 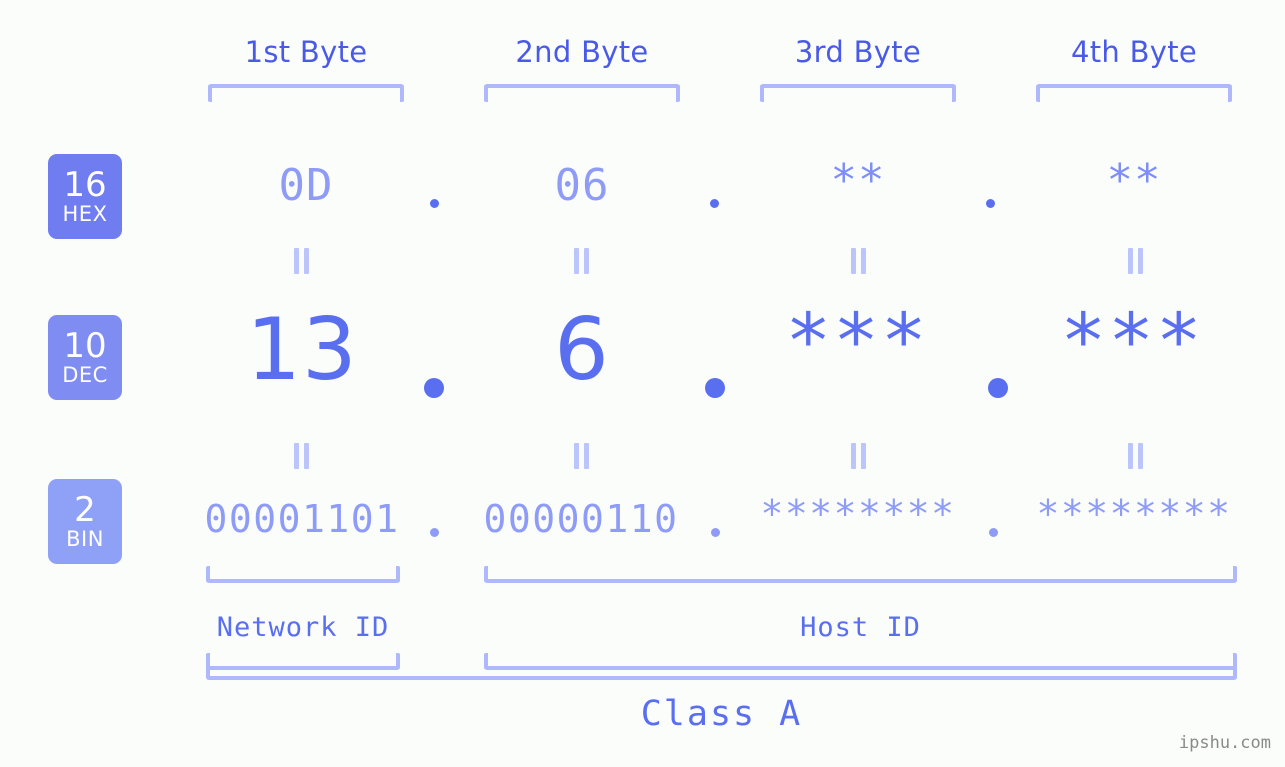 I want to click on dec-value-byte-4: ***, so click(x=1132, y=340).